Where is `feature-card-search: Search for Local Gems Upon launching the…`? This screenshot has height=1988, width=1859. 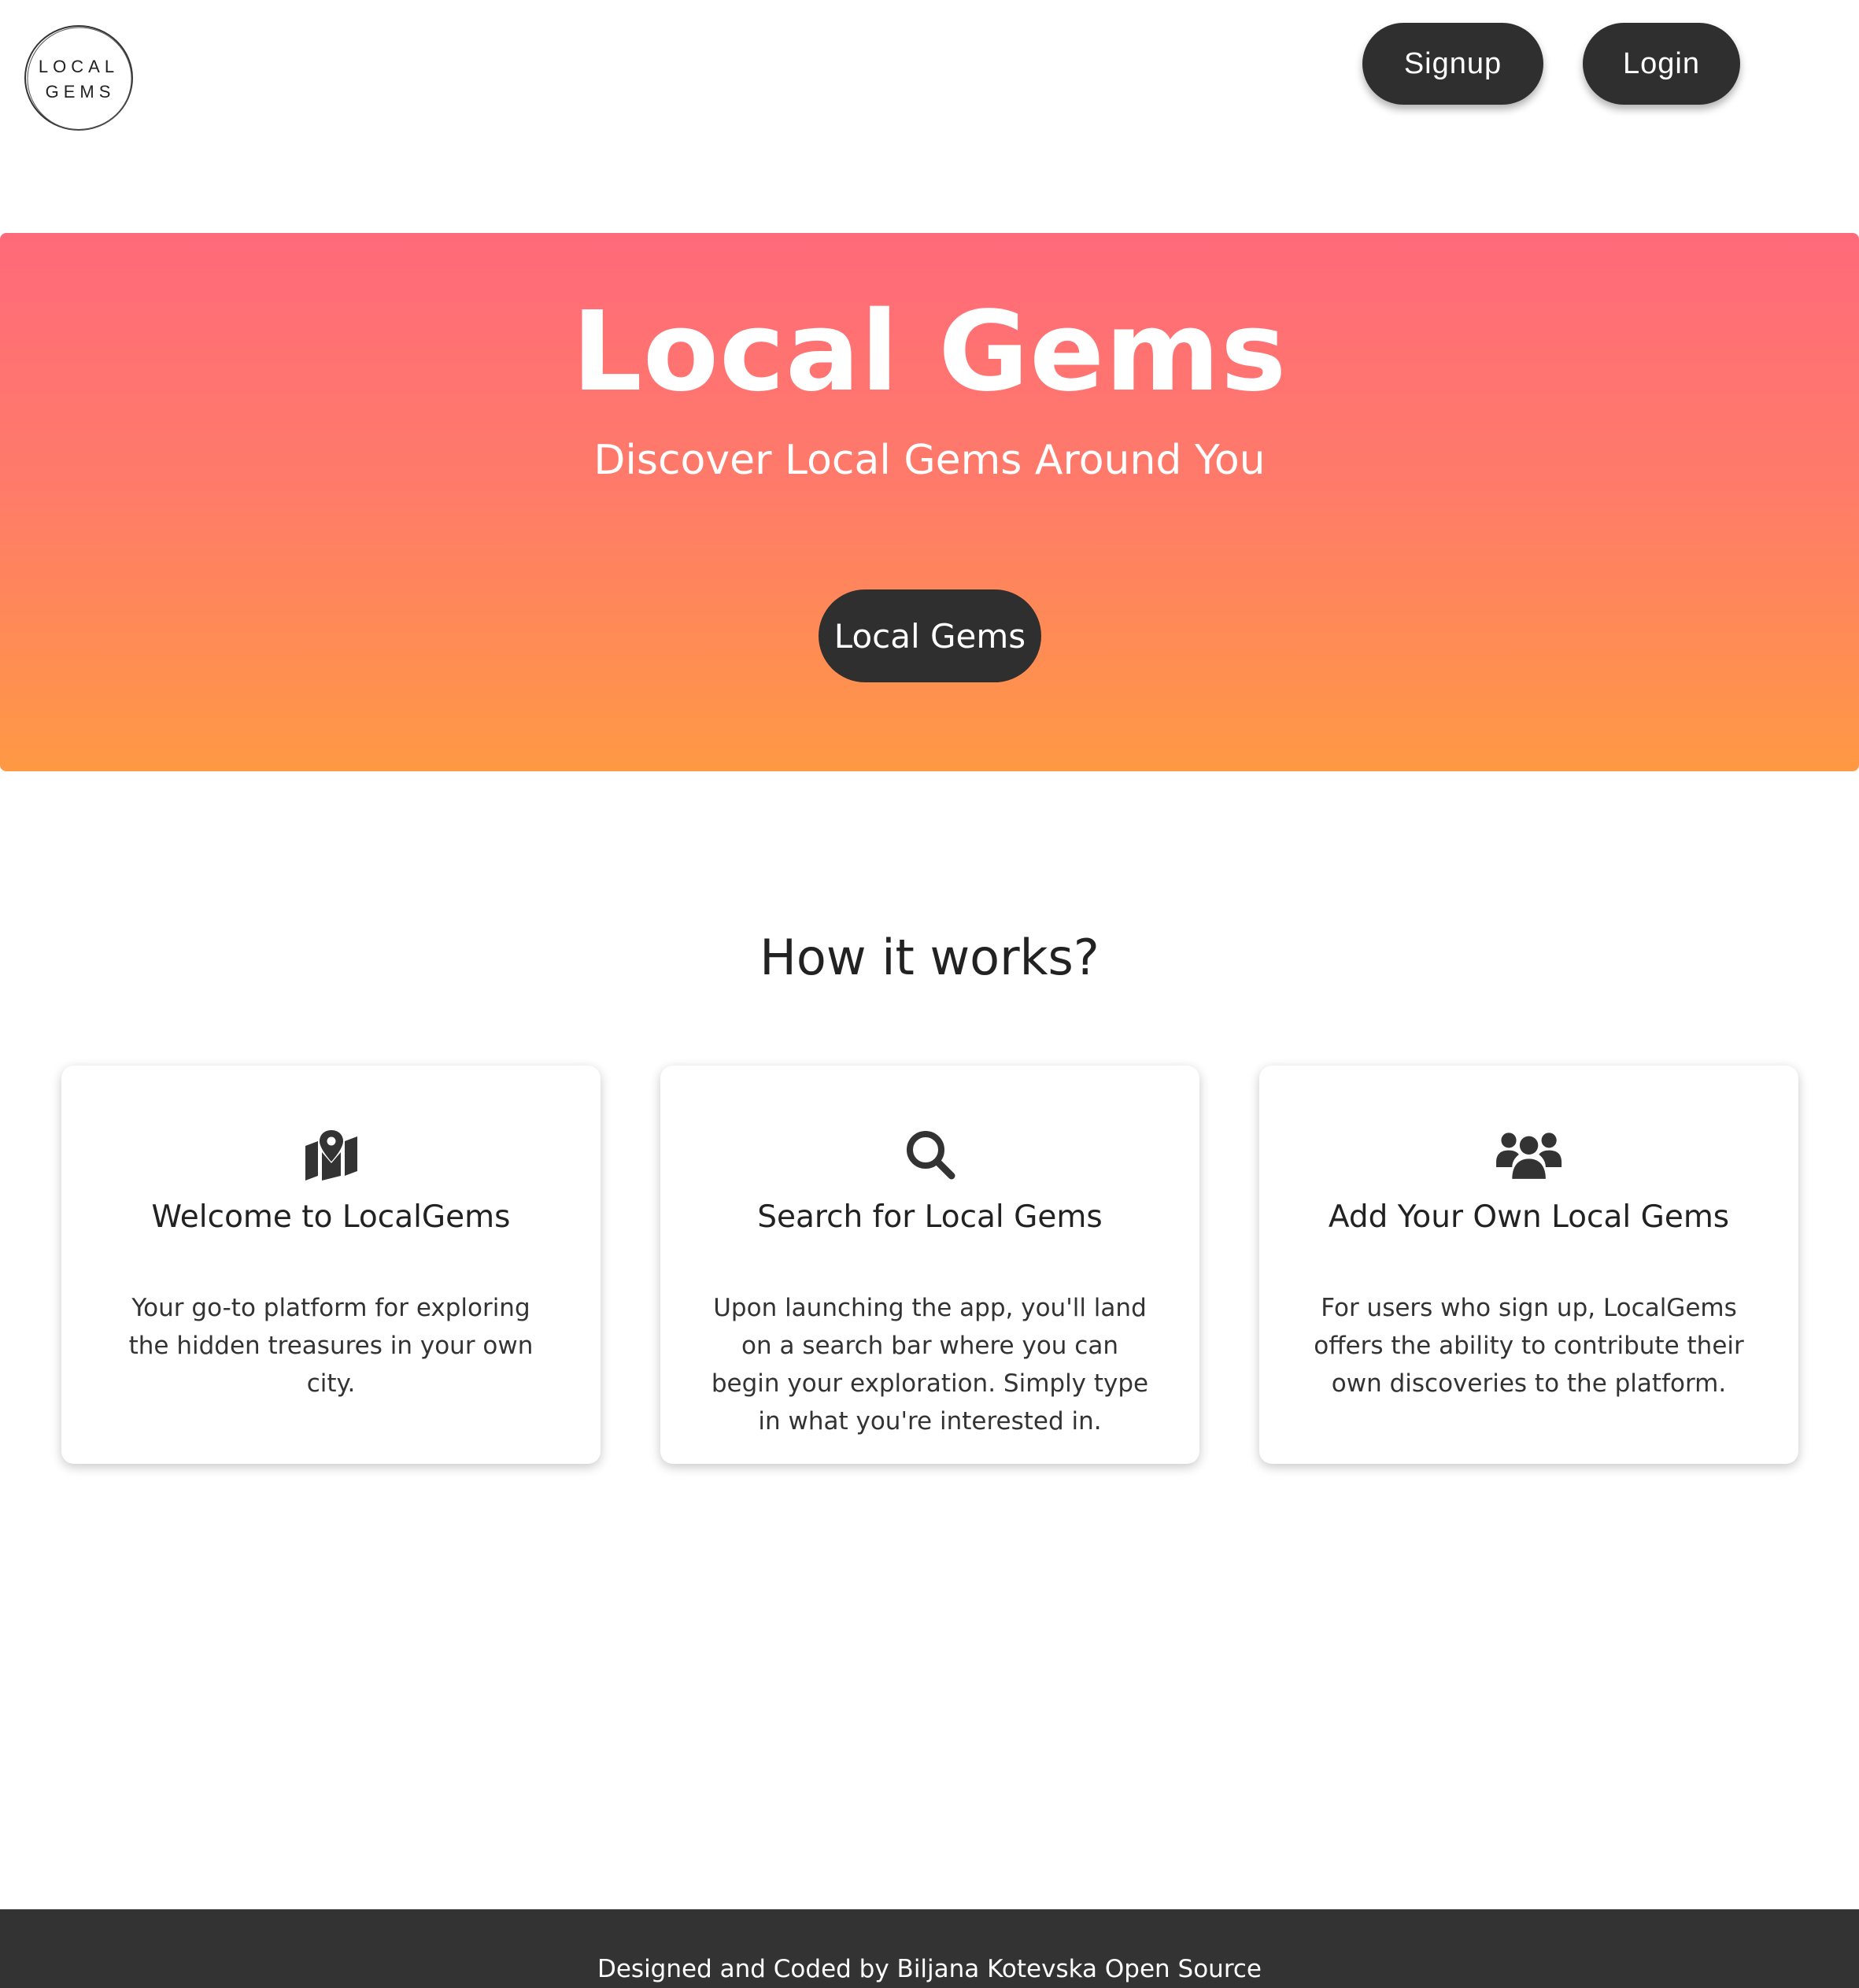
feature-card-search: Search for Local Gems Upon launching the… is located at coordinates (929, 1265).